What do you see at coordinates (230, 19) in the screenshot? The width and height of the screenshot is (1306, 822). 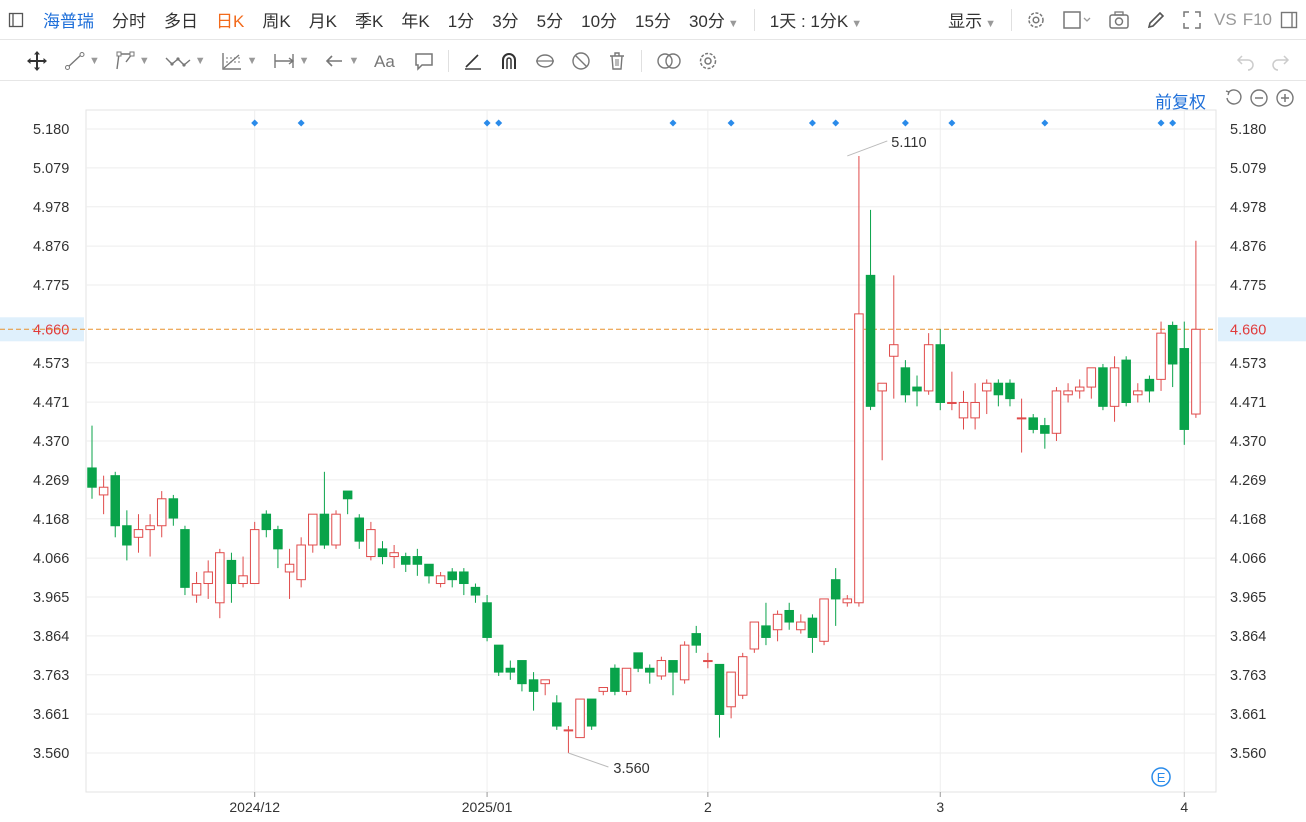 I see `period-daily-k: 日K` at bounding box center [230, 19].